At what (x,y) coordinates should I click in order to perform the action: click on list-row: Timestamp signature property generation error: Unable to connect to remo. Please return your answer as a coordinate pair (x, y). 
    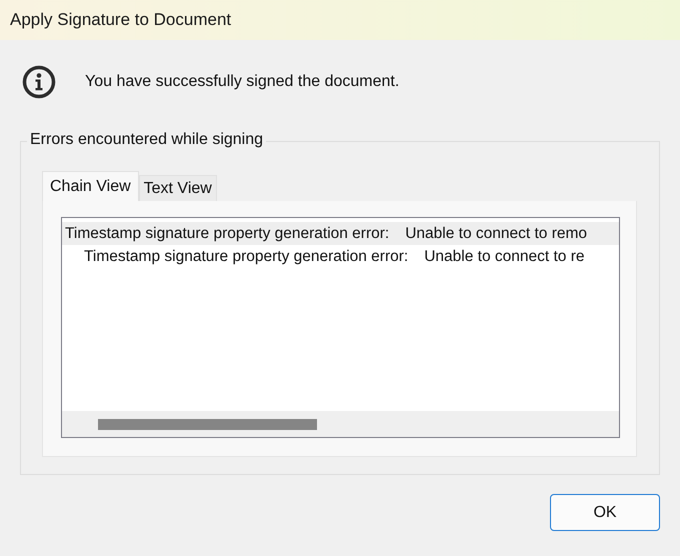
    Looking at the image, I should click on (340, 233).